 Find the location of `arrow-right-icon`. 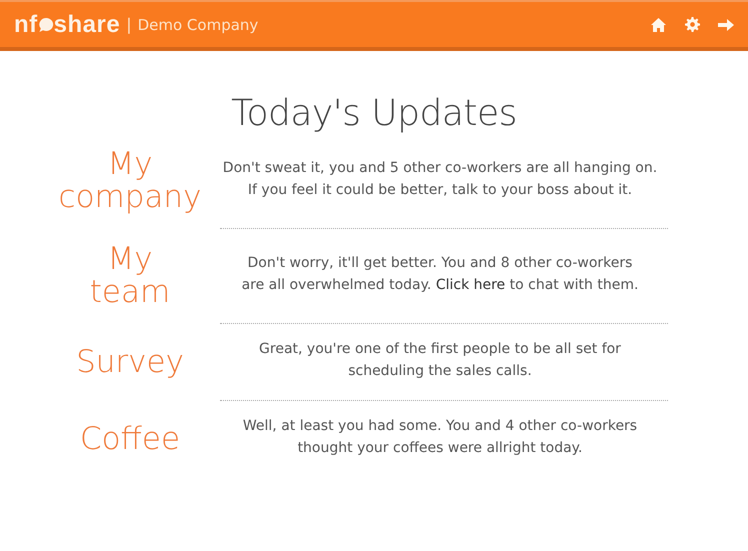

arrow-right-icon is located at coordinates (726, 25).